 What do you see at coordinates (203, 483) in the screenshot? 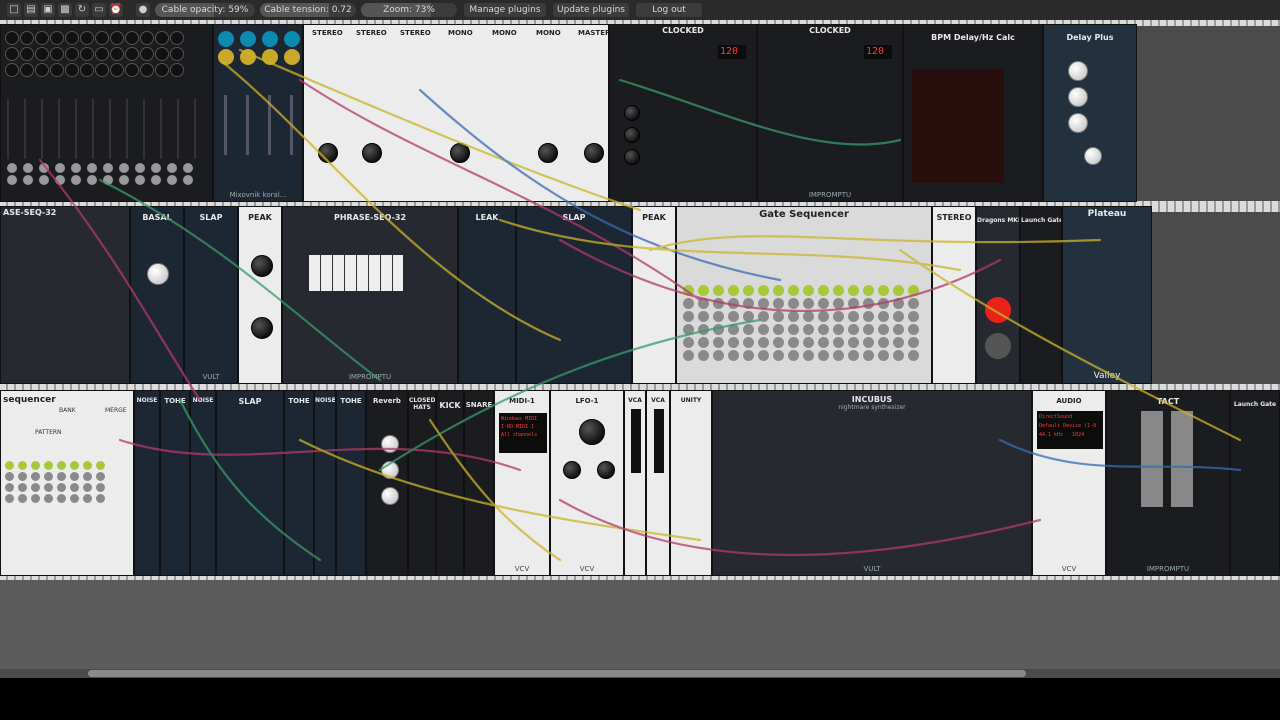
I see `noise-module-2: NOISE` at bounding box center [203, 483].